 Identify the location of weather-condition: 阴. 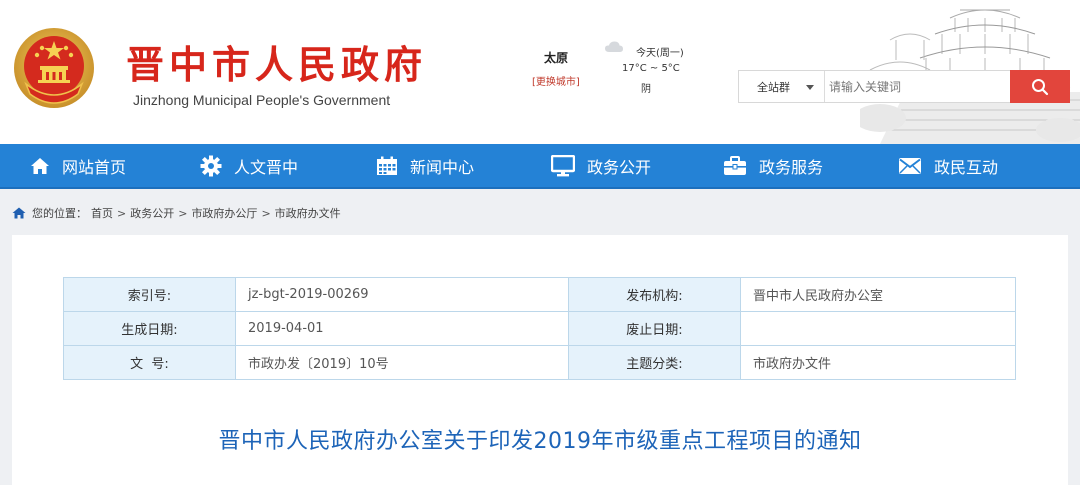
(646, 89).